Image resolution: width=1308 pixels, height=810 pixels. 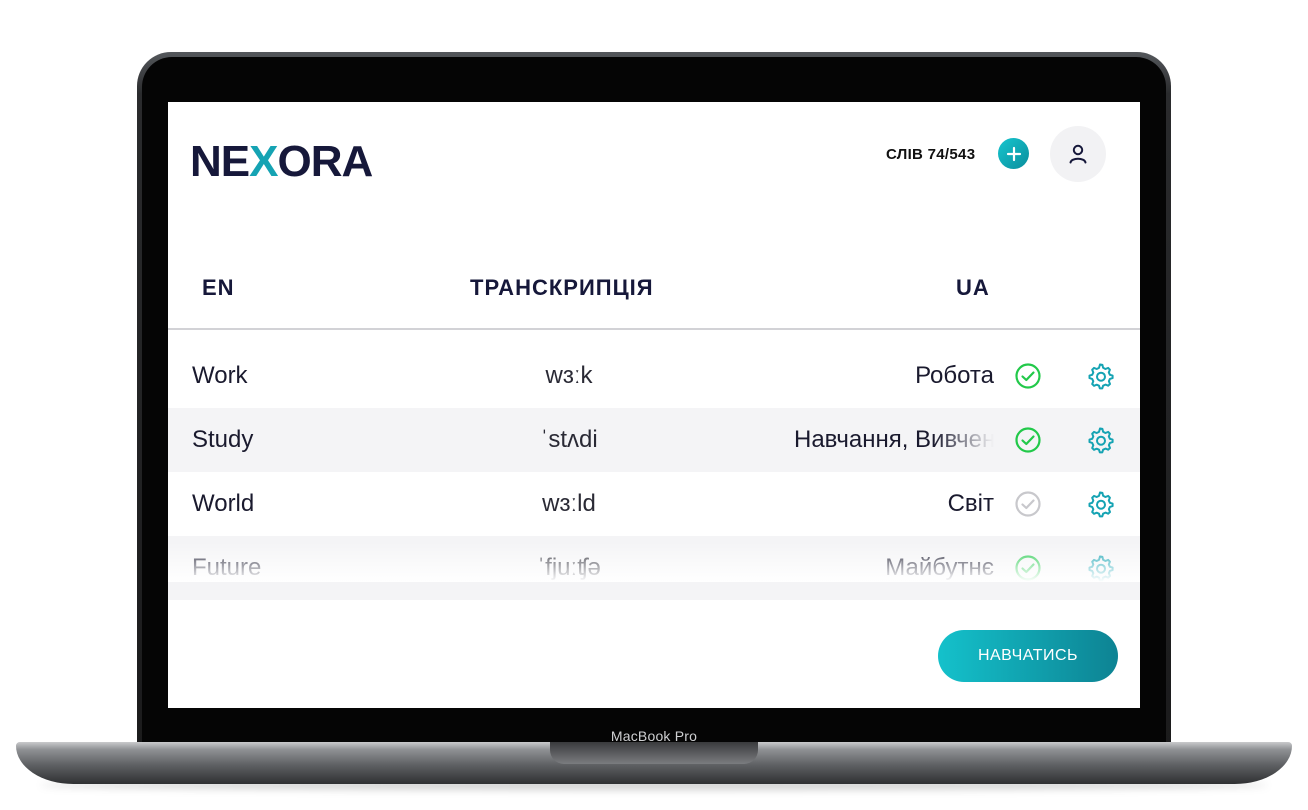 What do you see at coordinates (654, 504) in the screenshot?
I see `table-row: World wɜːld Світ` at bounding box center [654, 504].